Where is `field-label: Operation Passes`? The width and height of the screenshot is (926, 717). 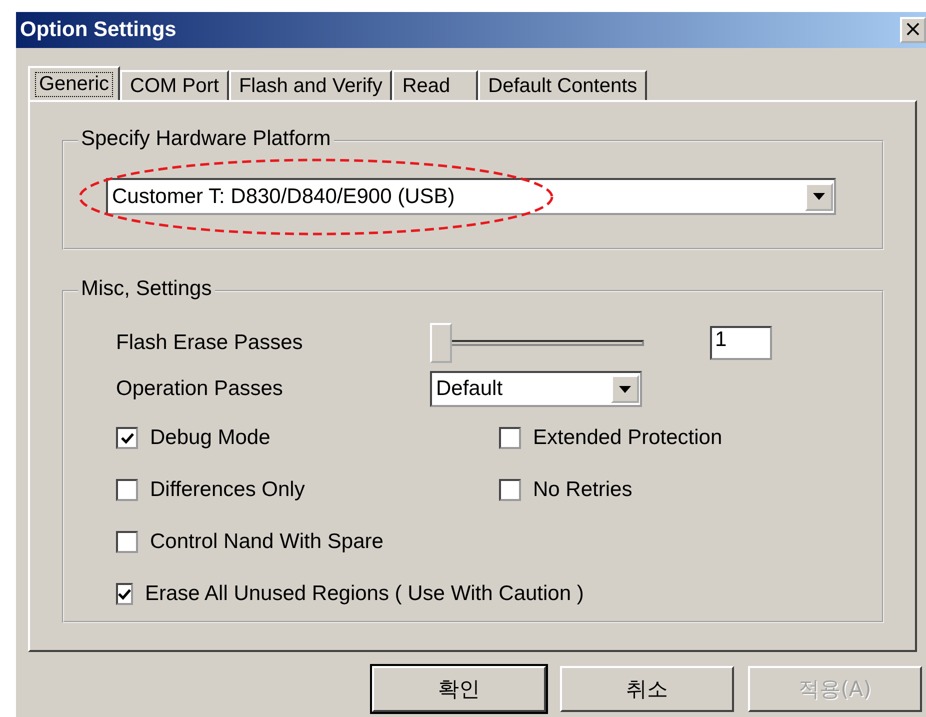
field-label: Operation Passes is located at coordinates (200, 389).